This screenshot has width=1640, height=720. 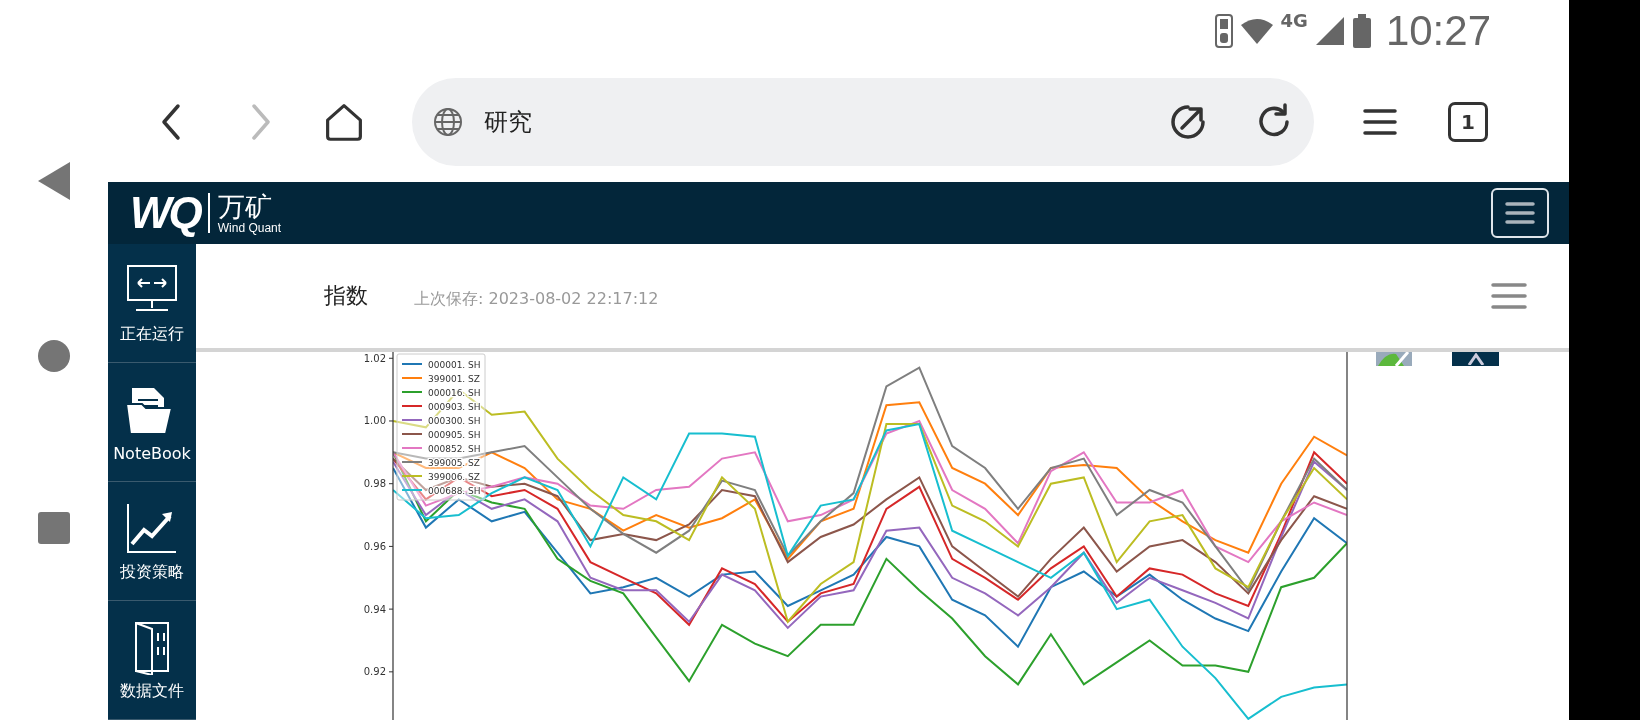 I want to click on home-circle-icon, so click(x=54, y=356).